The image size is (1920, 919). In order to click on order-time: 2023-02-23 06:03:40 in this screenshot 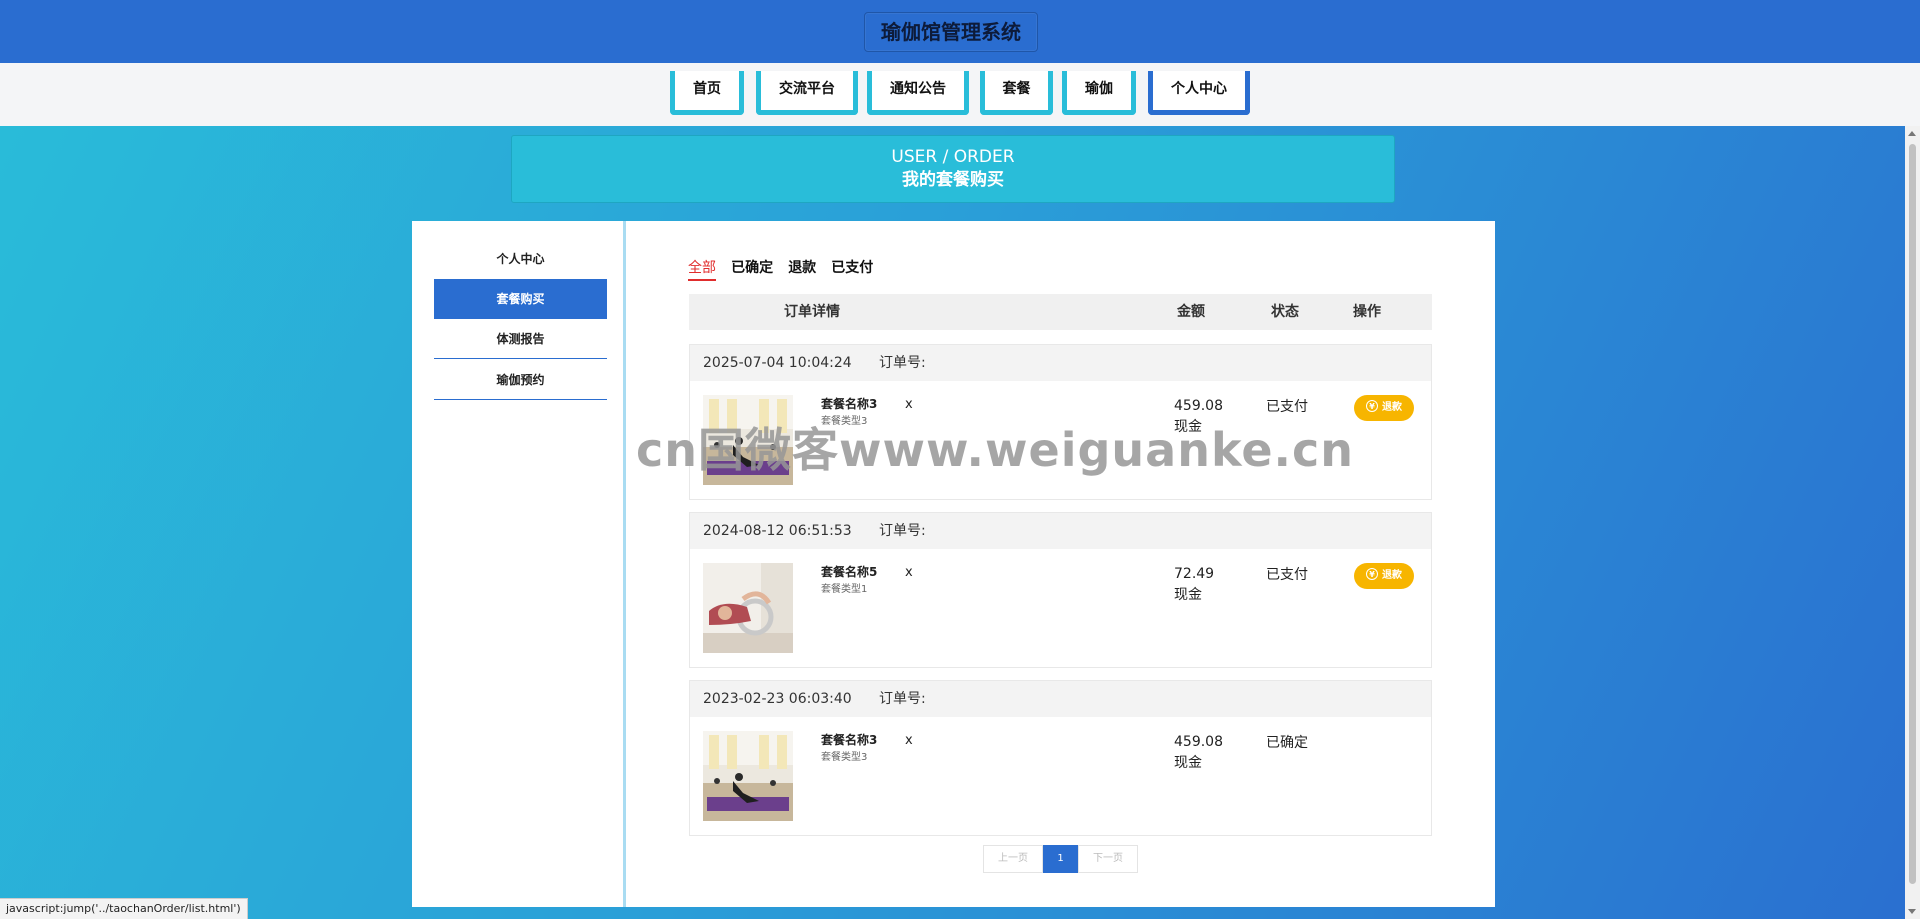, I will do `click(777, 699)`.